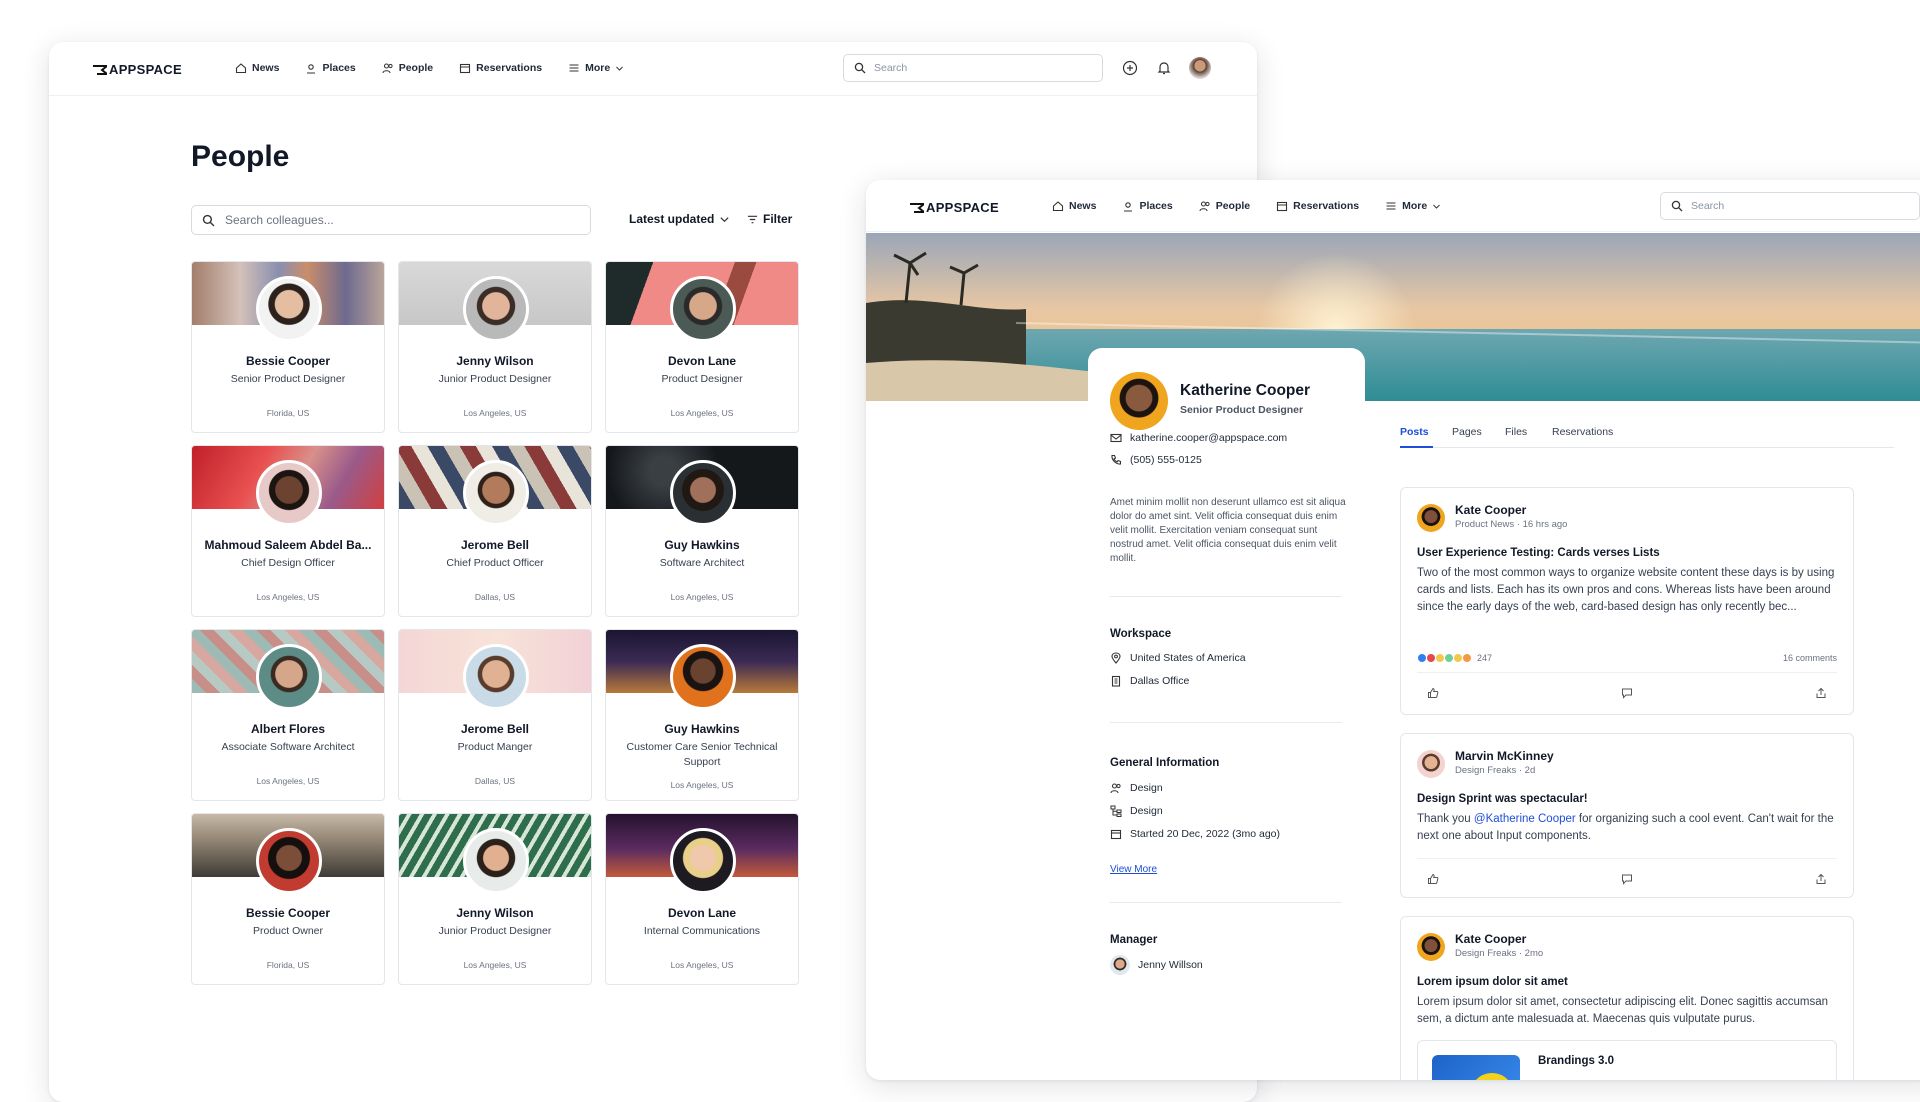 This screenshot has width=1920, height=1102. Describe the element at coordinates (574, 68) in the screenshot. I see `hamburger-icon` at that location.